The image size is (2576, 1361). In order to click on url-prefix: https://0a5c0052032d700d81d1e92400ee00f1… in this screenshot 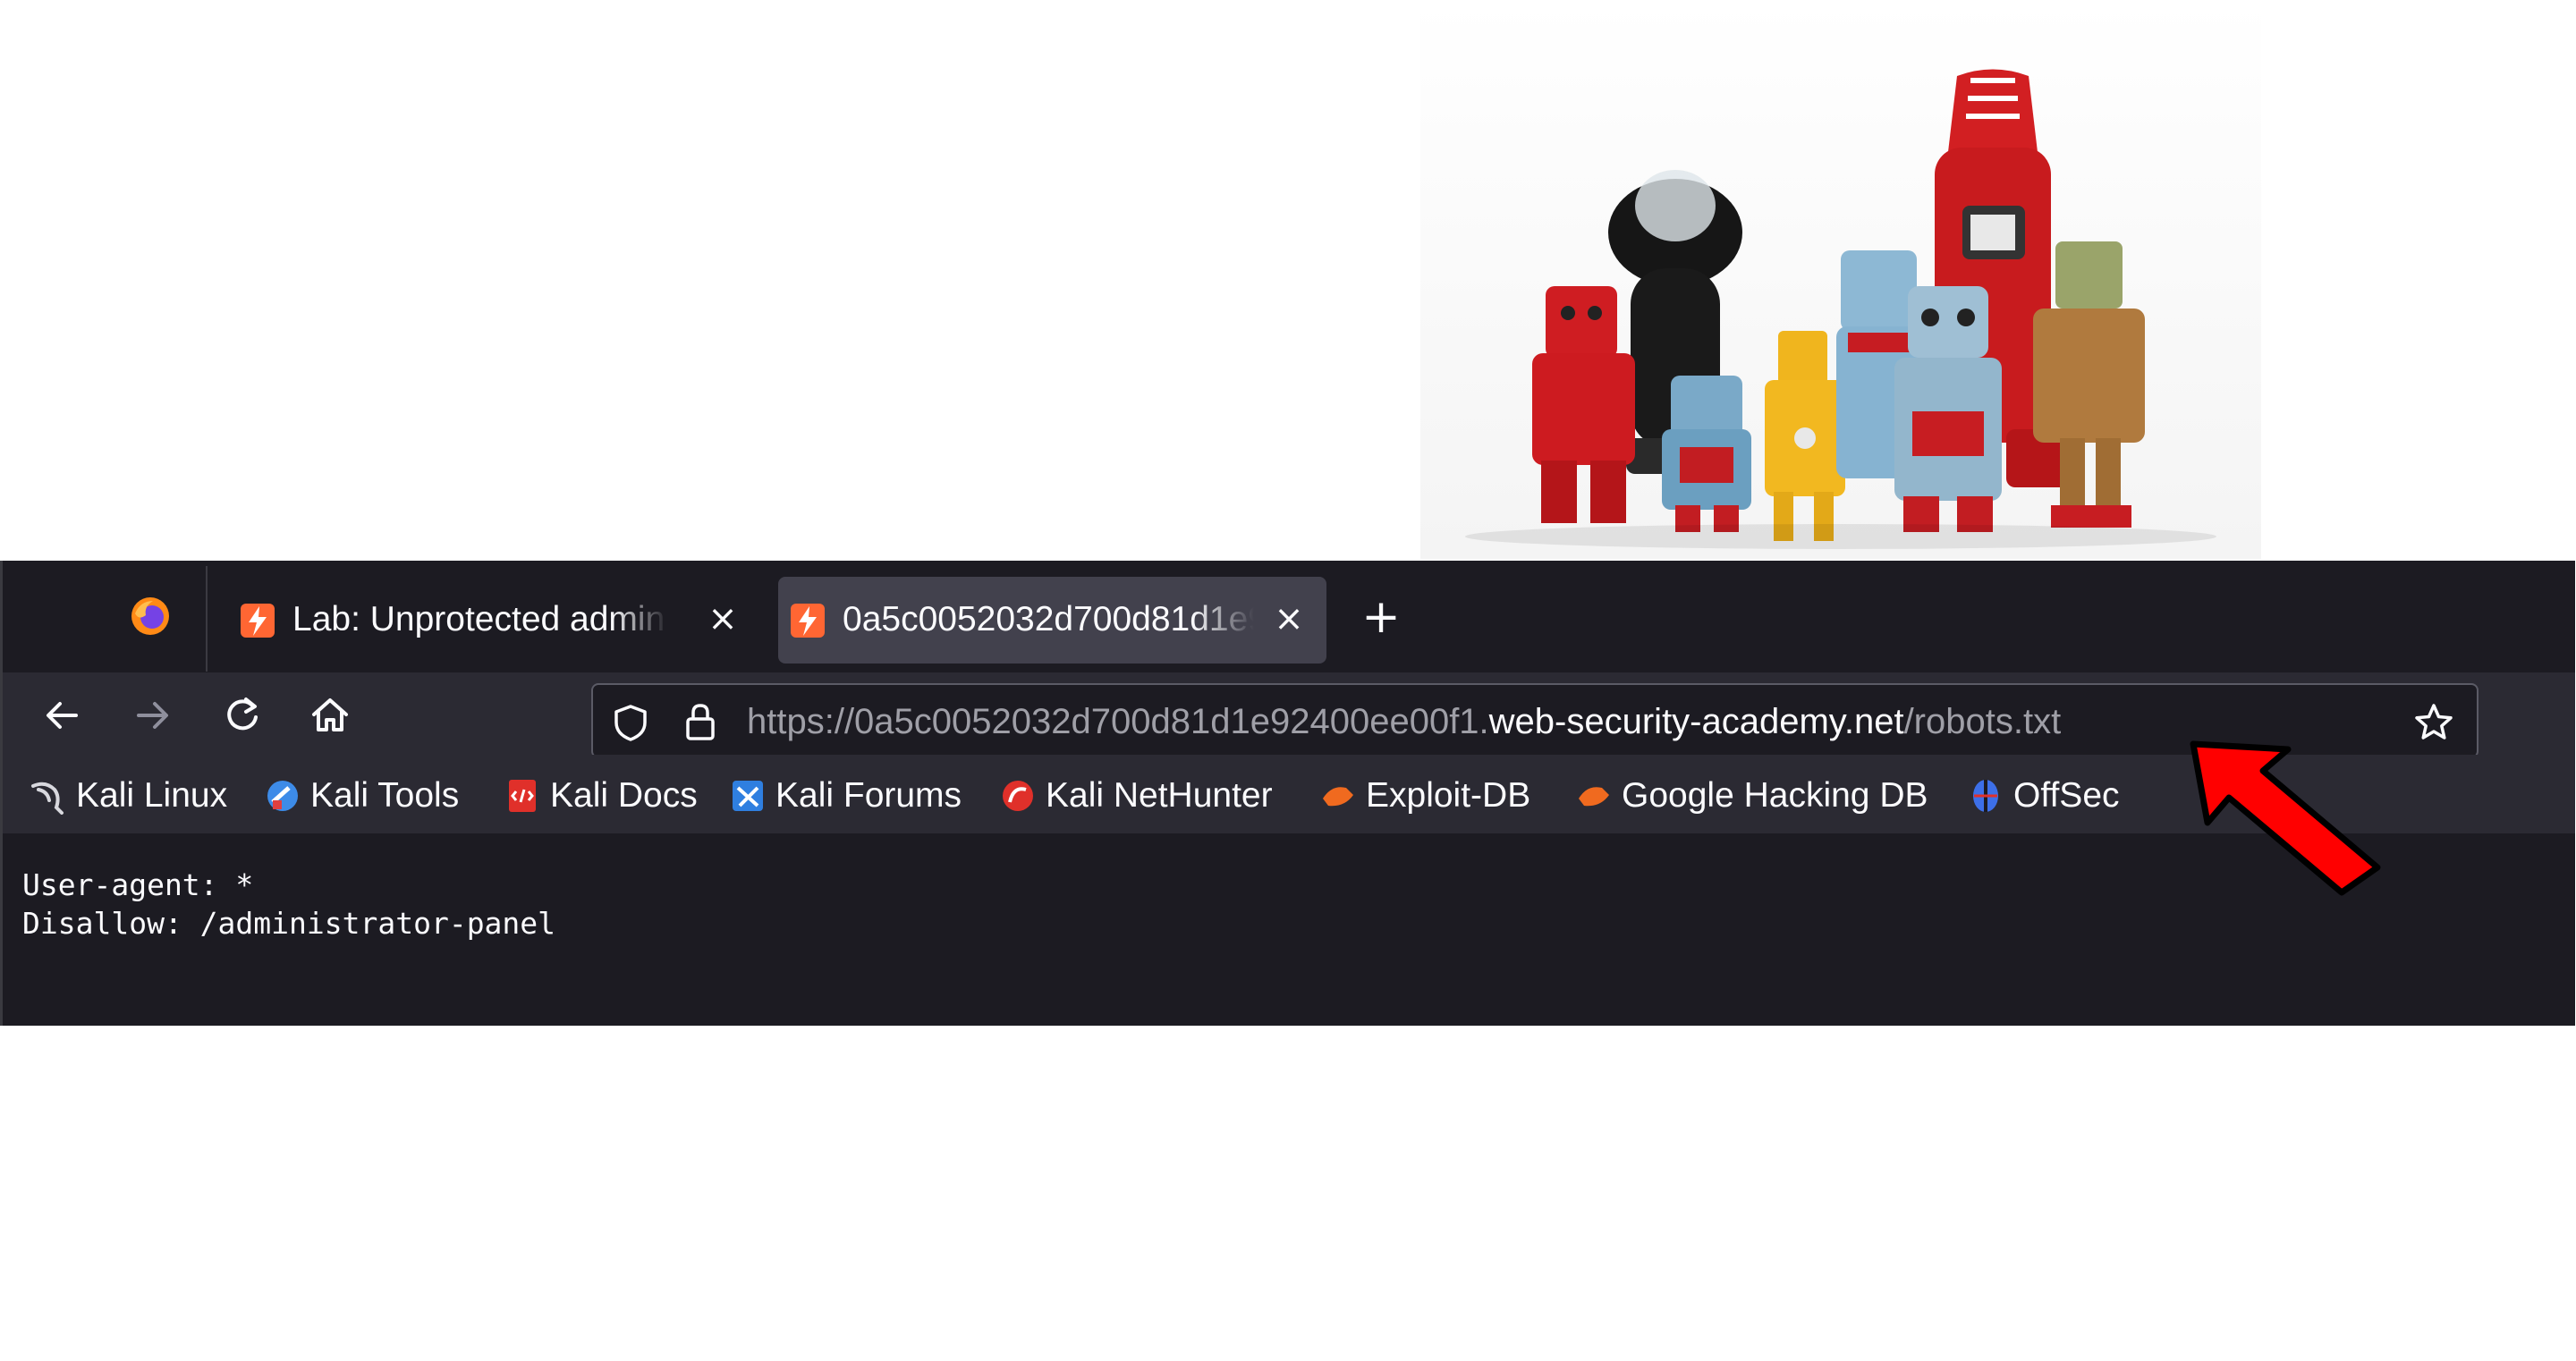, I will do `click(1118, 721)`.